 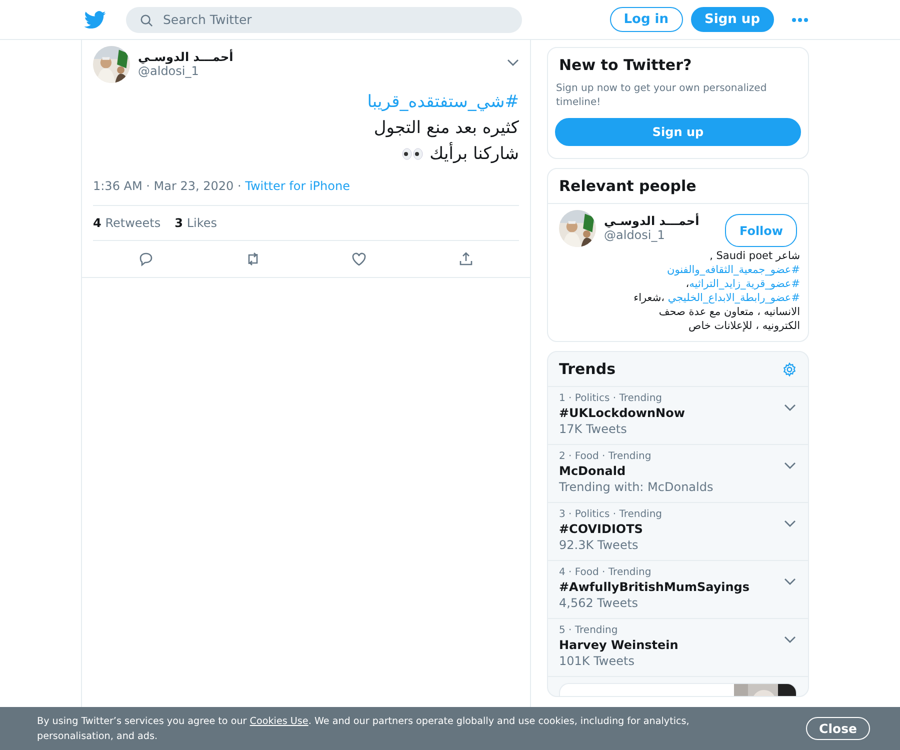 What do you see at coordinates (363, 729) in the screenshot?
I see `cookie-notice: By using Twitter’s services you agree to our Cookies Use. We and our partners operate globally and use cookies, including for analytics, personalisation, and ads.` at bounding box center [363, 729].